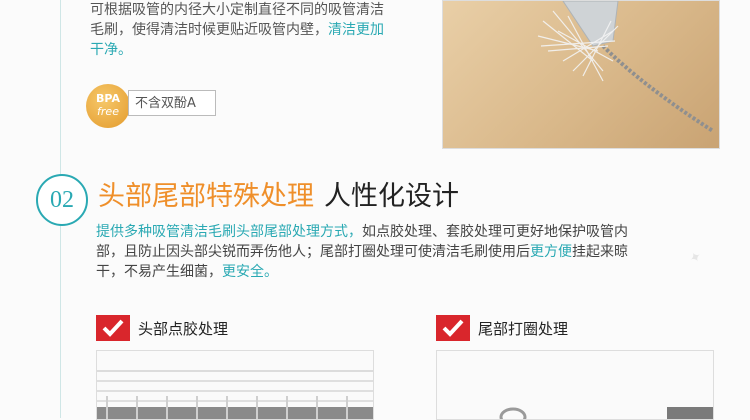 Image resolution: width=750 pixels, height=420 pixels. I want to click on bpa-free-icon: BPA free, so click(108, 106).